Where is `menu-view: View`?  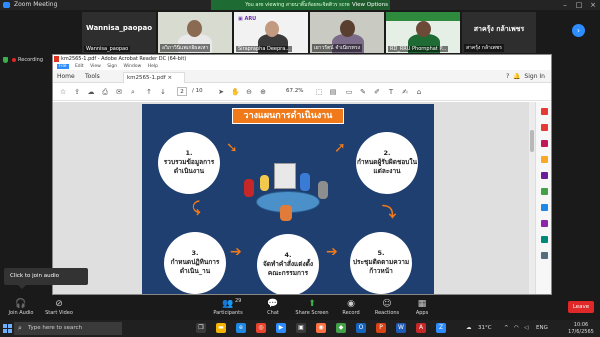
menu-view: View is located at coordinates (95, 66).